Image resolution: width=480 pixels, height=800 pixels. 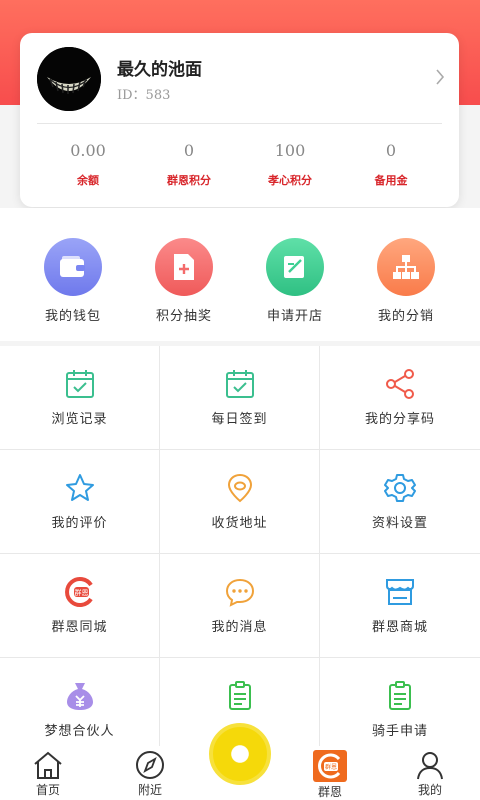 What do you see at coordinates (79, 487) in the screenshot?
I see `star-icon` at bounding box center [79, 487].